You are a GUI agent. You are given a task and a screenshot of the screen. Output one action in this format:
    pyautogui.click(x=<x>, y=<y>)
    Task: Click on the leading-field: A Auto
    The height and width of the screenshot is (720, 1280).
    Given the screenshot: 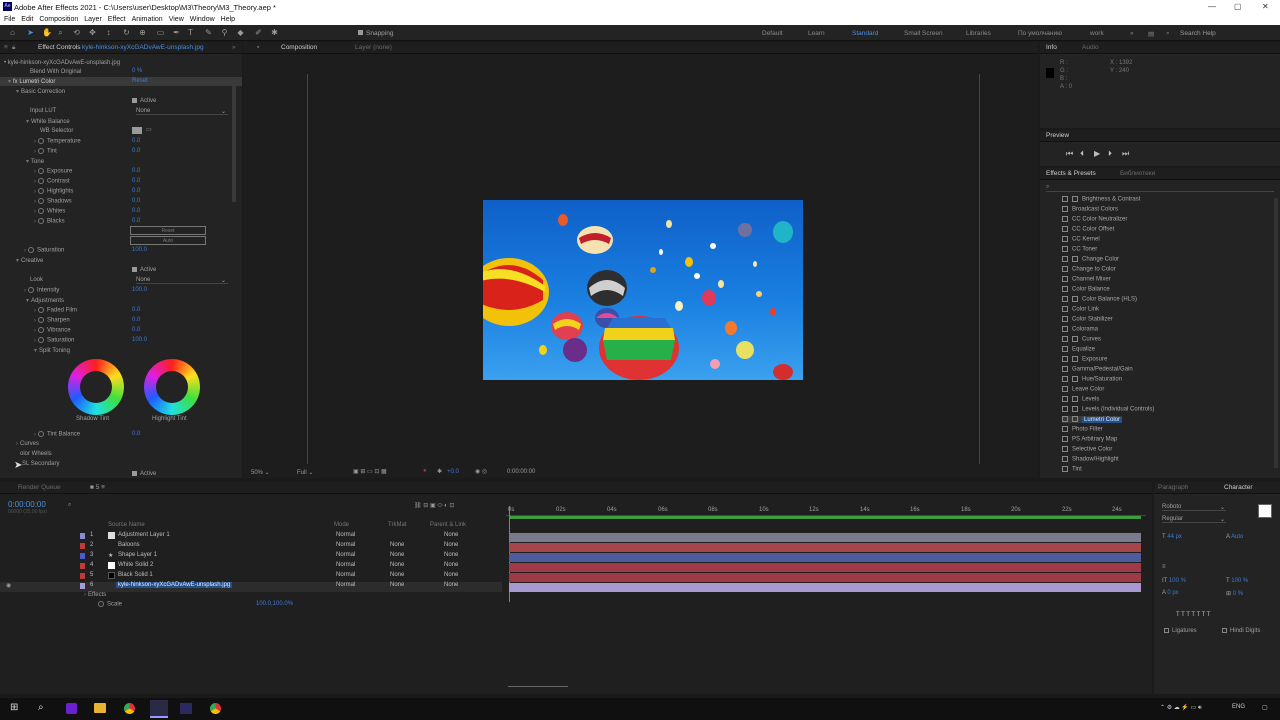 What is the action you would take?
    pyautogui.click(x=1234, y=537)
    